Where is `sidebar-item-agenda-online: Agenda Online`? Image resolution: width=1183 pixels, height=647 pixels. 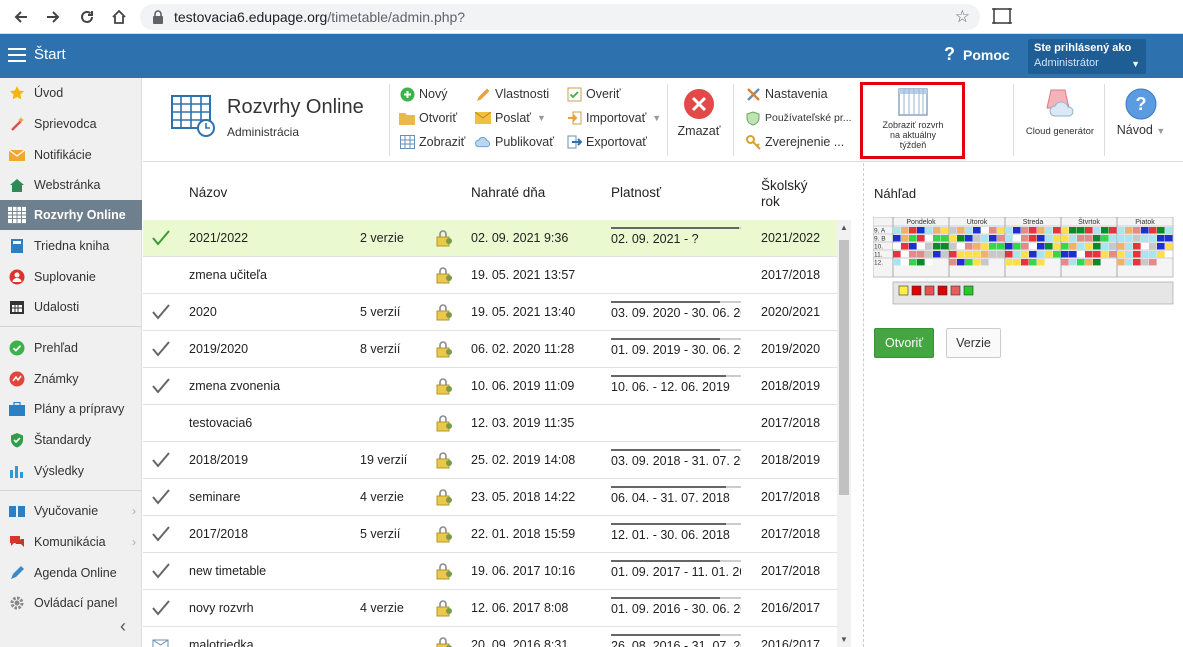
sidebar-item-agenda-online: Agenda Online is located at coordinates (71, 573).